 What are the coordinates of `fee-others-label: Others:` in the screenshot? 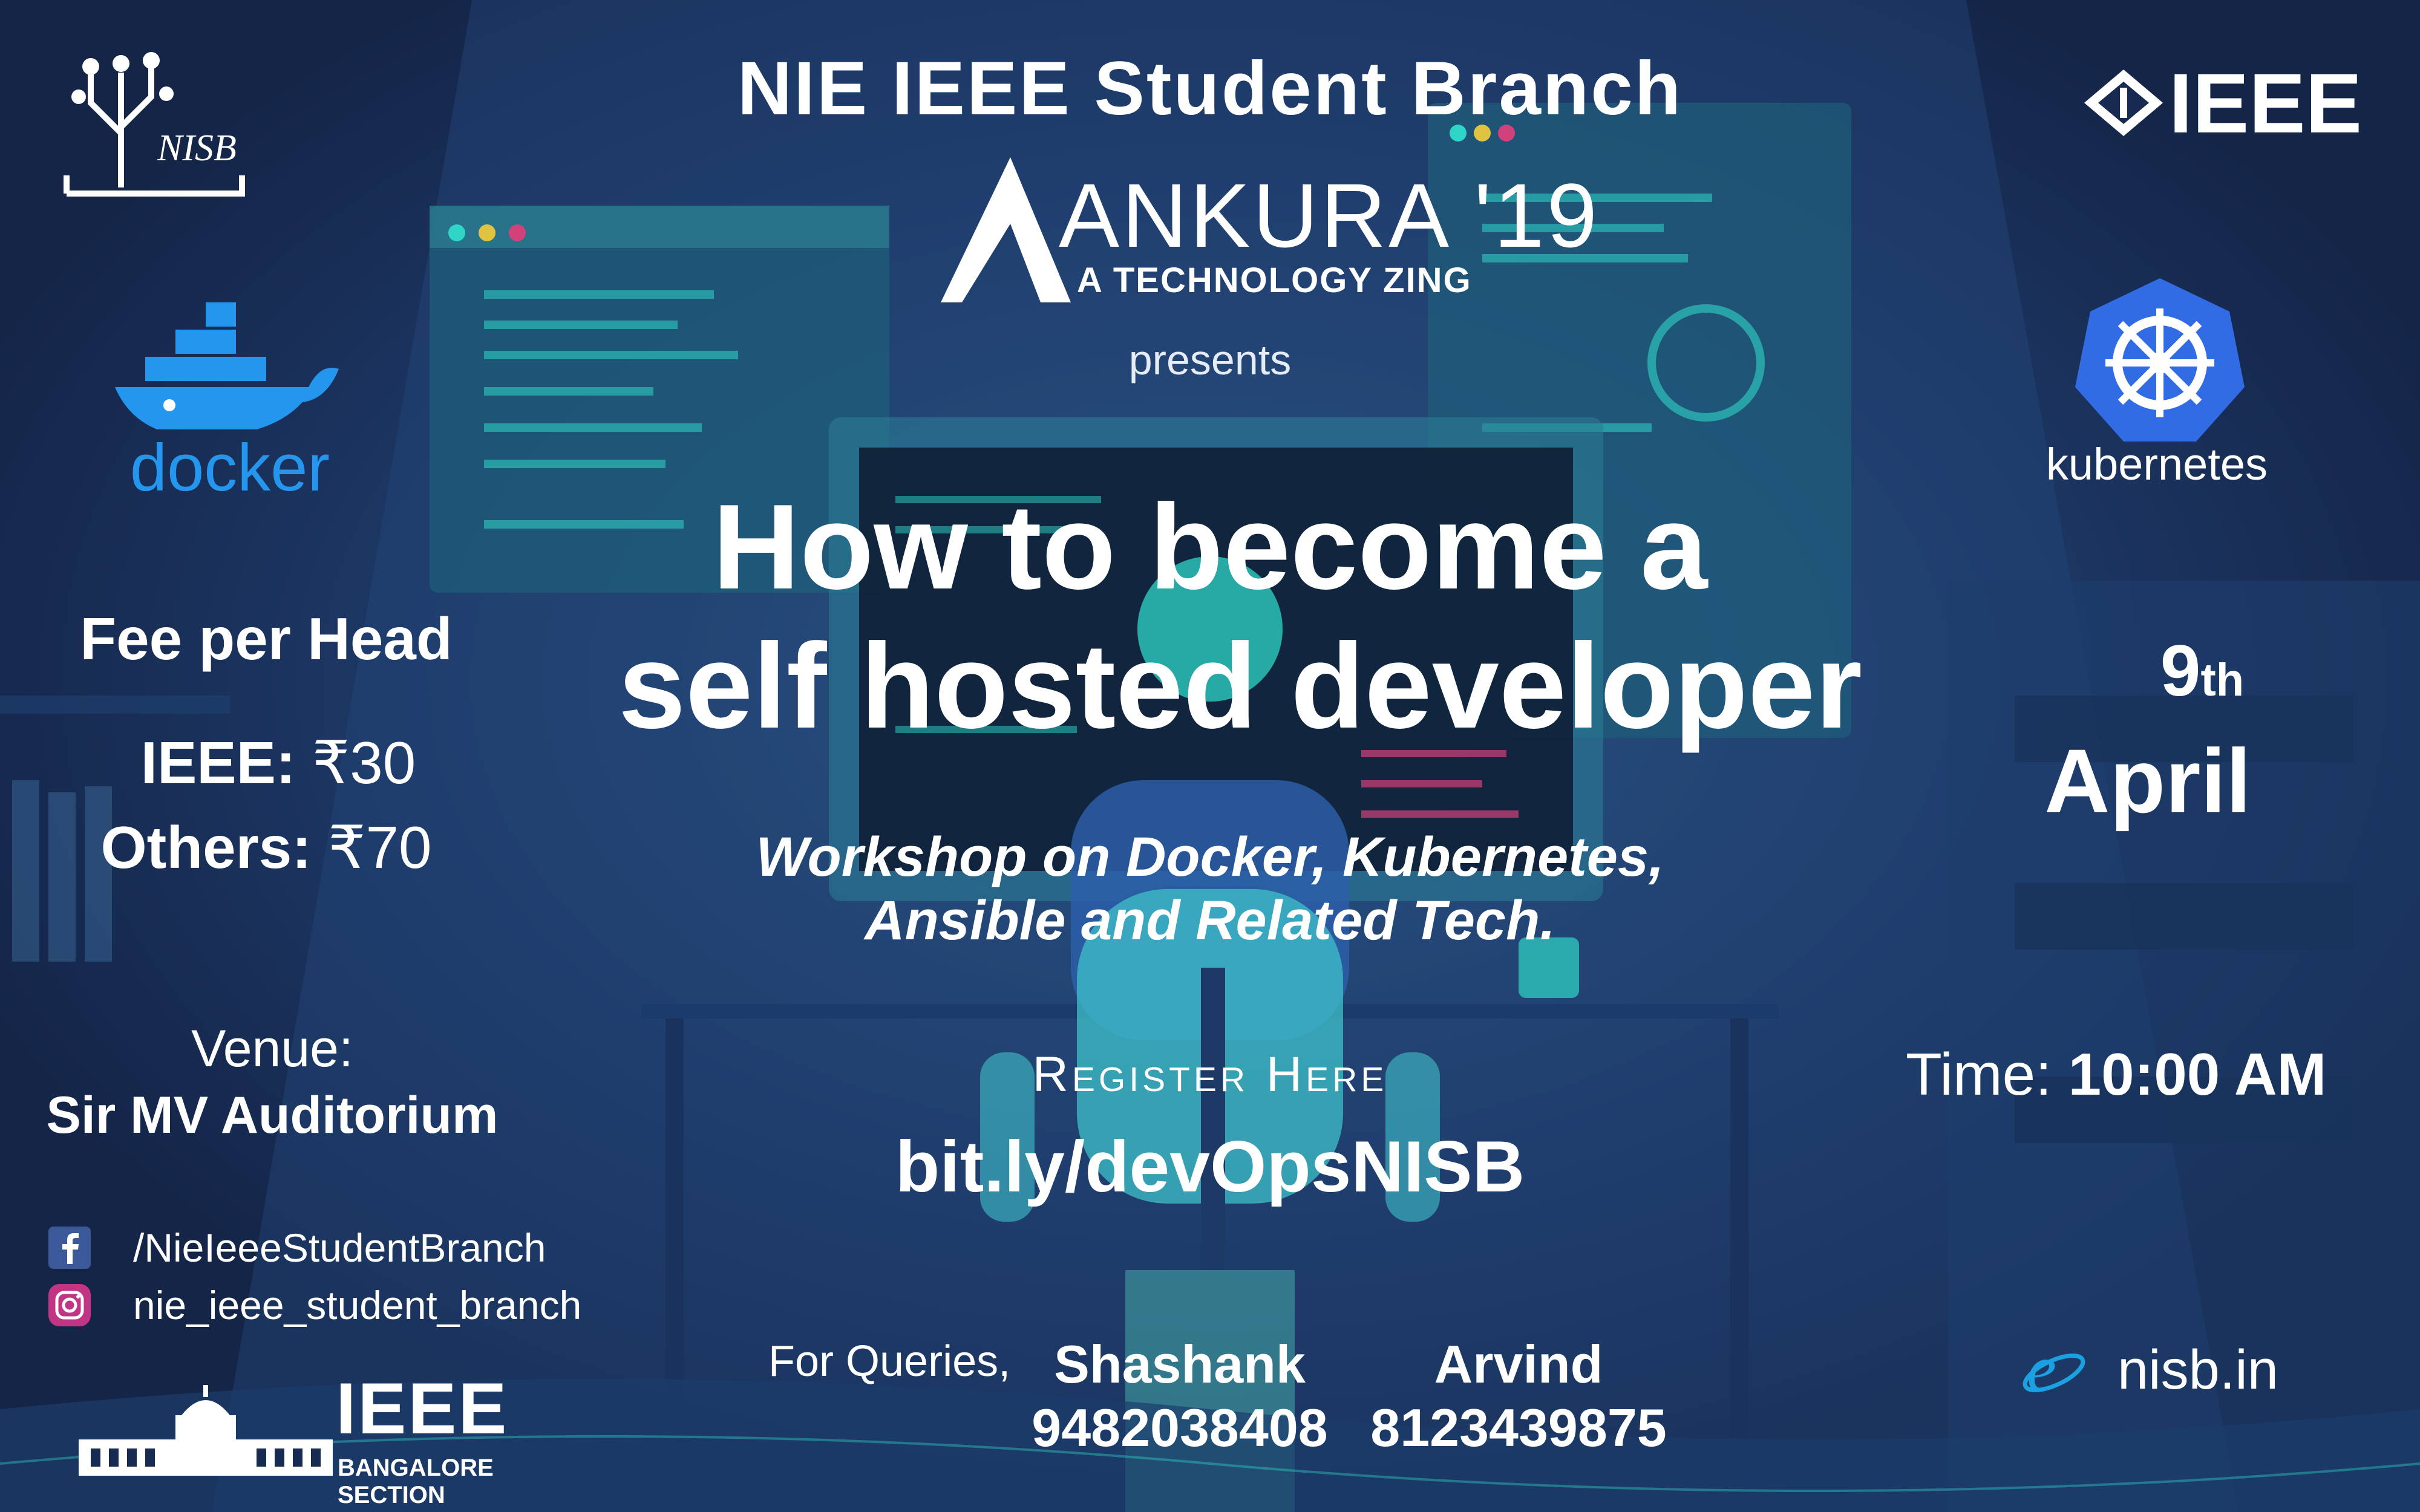 It's located at (206, 848).